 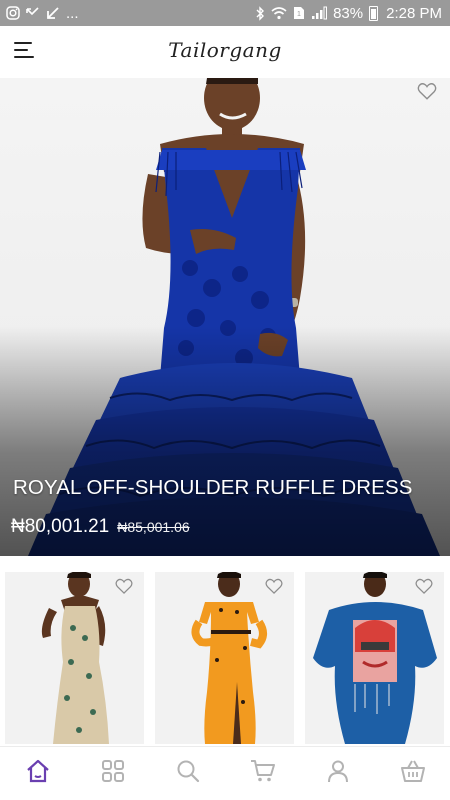 I want to click on app-header: Tailorgang, so click(x=225, y=52).